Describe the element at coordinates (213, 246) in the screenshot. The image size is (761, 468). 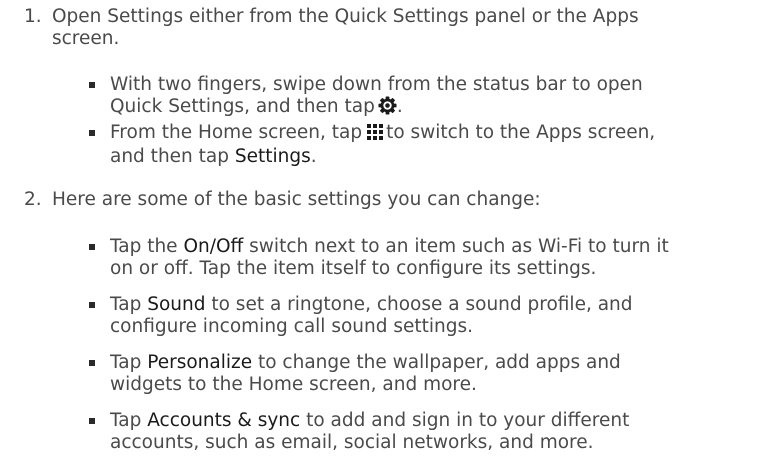
I see `on-off-label: On/Off` at that location.